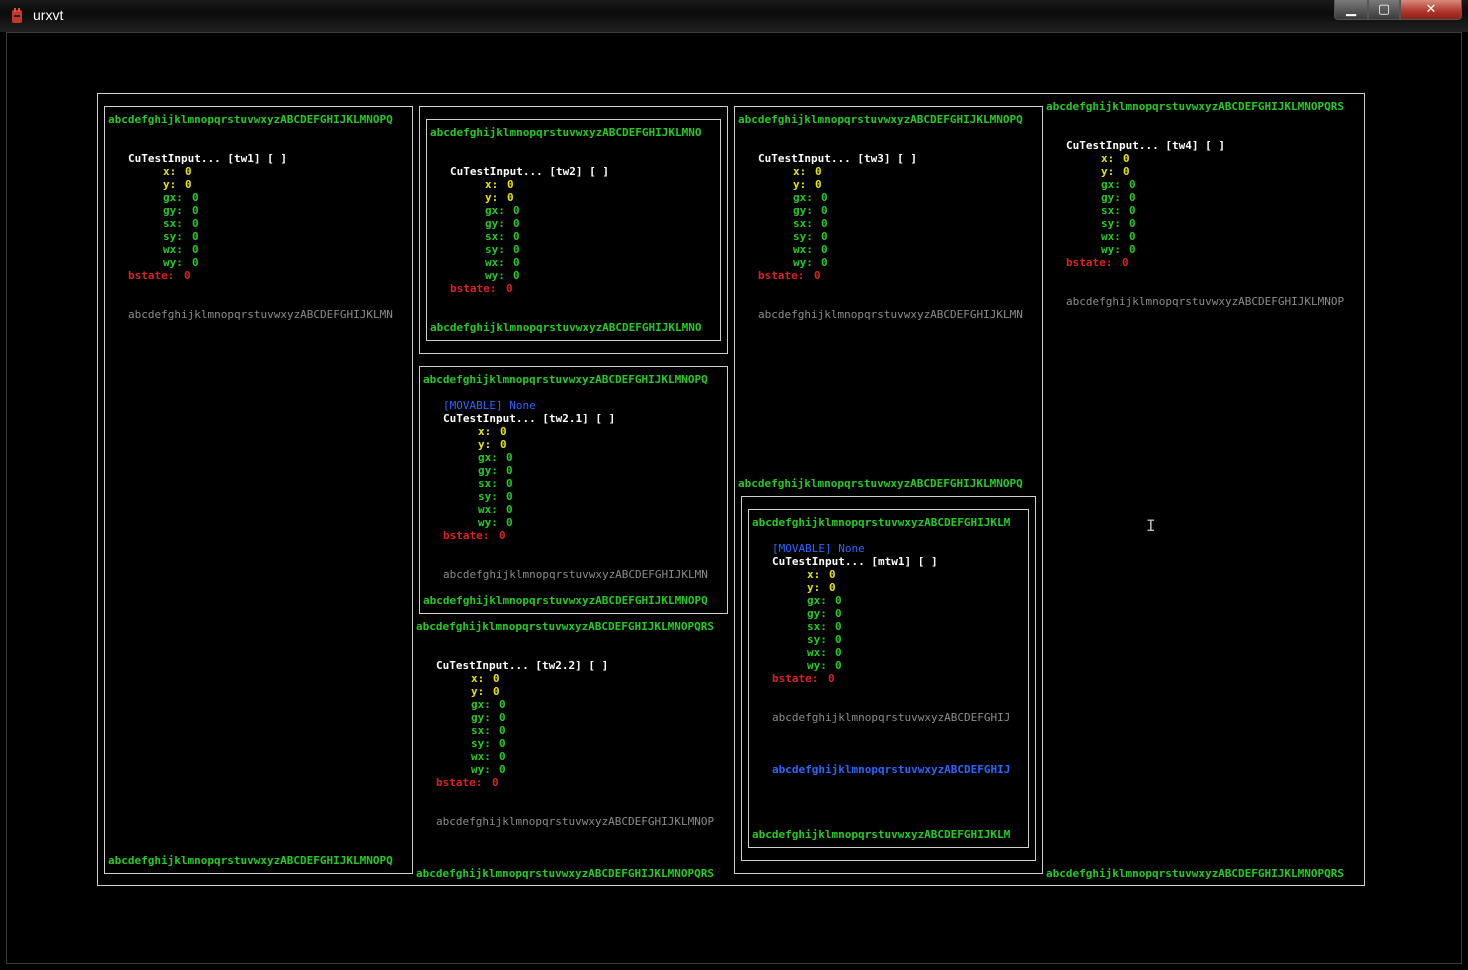 The image size is (1468, 970). Describe the element at coordinates (881, 834) in the screenshot. I see `mtw1-bottom-label: abcdefghijklmnopqrstuvwxyzABCDEFGHIJKLM` at that location.